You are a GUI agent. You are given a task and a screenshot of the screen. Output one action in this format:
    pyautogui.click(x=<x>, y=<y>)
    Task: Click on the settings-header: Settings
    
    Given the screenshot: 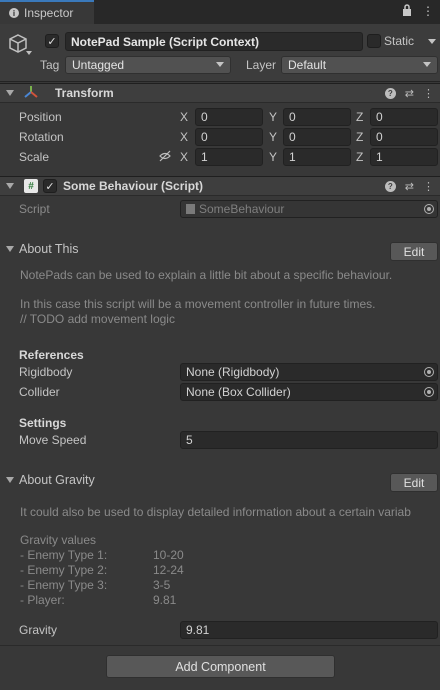 What is the action you would take?
    pyautogui.click(x=43, y=423)
    